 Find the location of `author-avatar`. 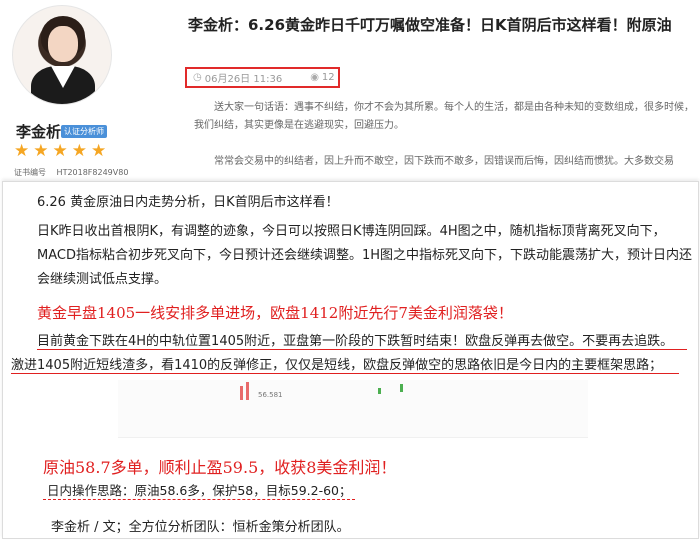

author-avatar is located at coordinates (62, 55).